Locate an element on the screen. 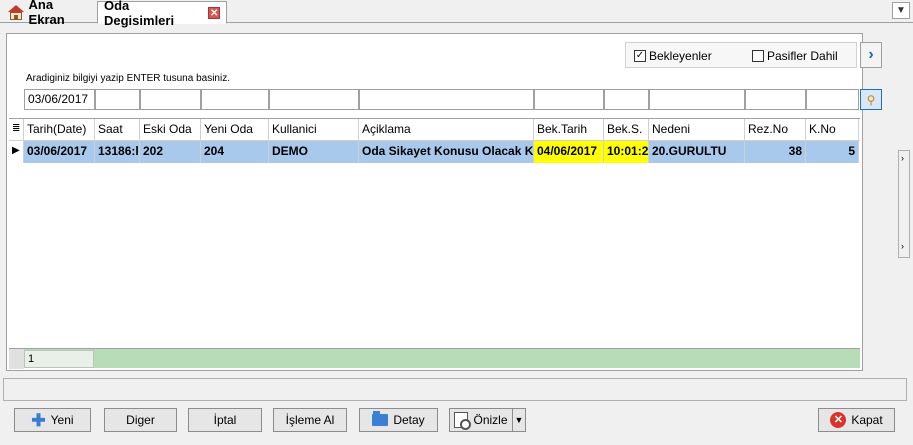 This screenshot has height=445, width=913. tab-label: Oda Degisimleri is located at coordinates (139, 14).